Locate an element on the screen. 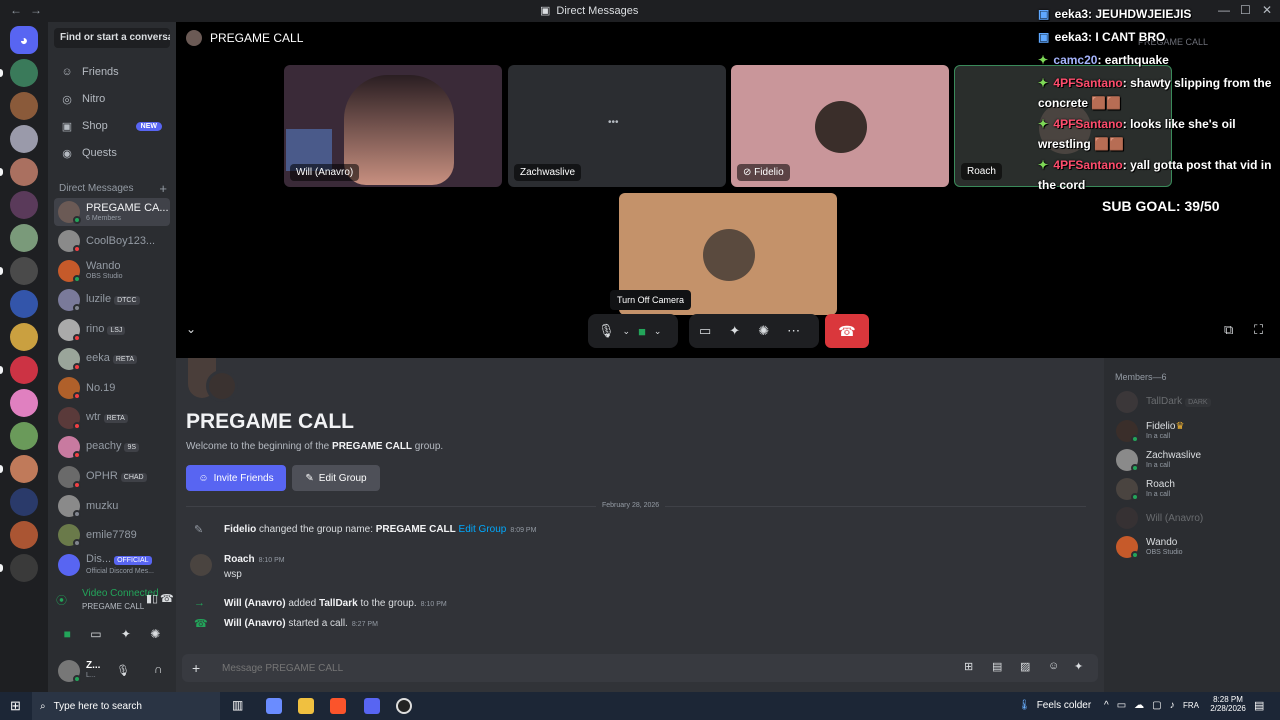 The width and height of the screenshot is (1280, 720). clock: 8:28 PM 2/28/2026 is located at coordinates (1228, 704).